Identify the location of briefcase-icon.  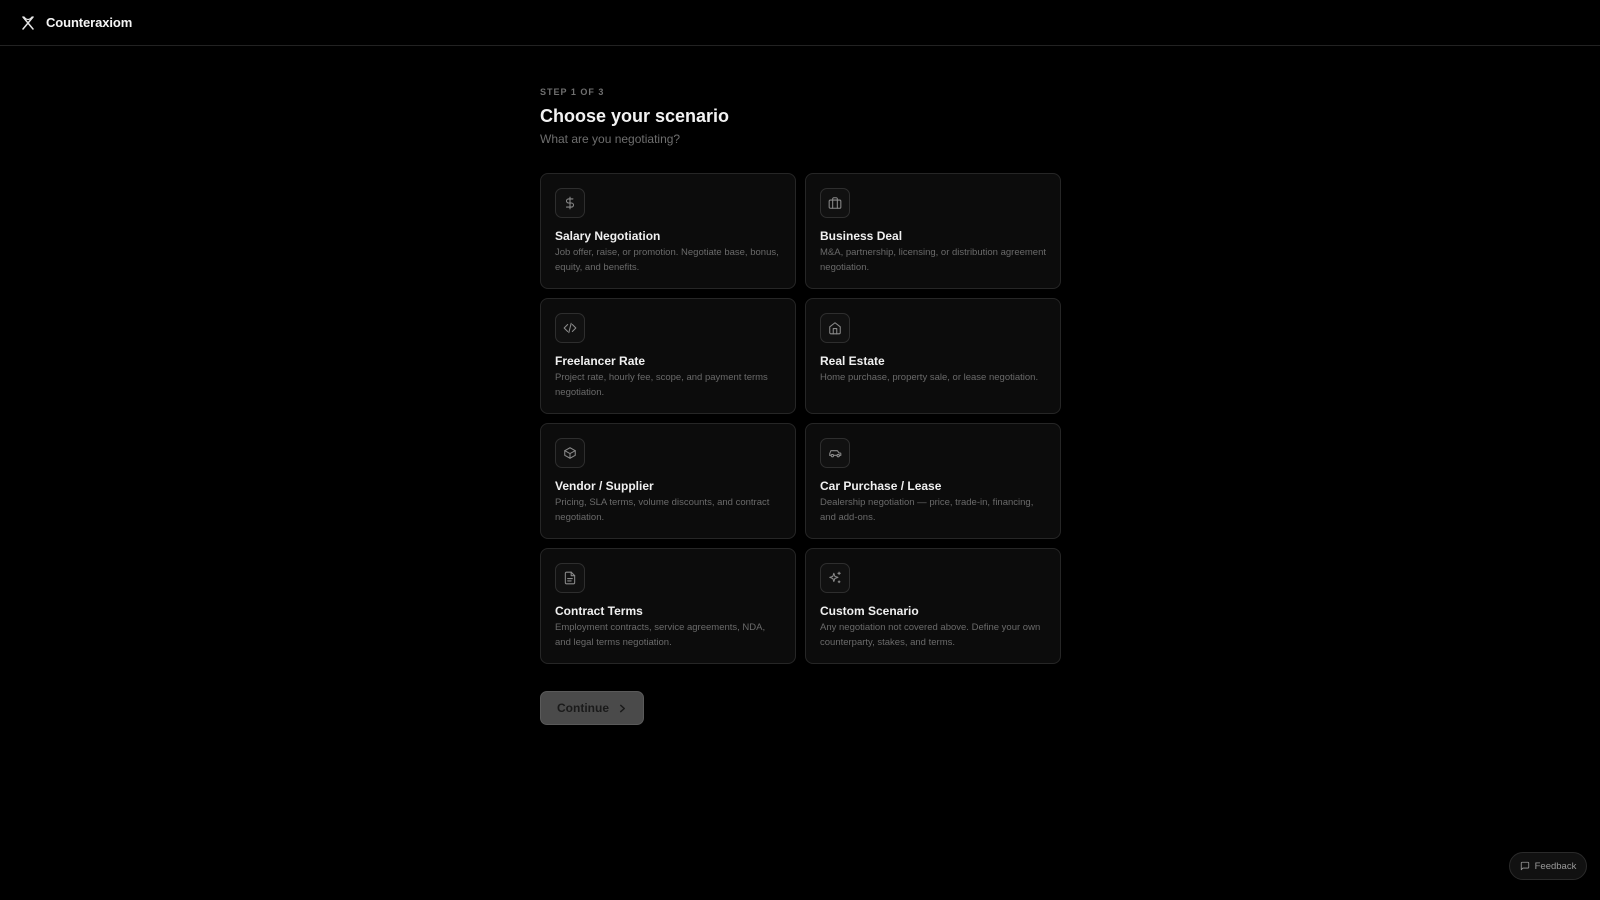
(835, 203).